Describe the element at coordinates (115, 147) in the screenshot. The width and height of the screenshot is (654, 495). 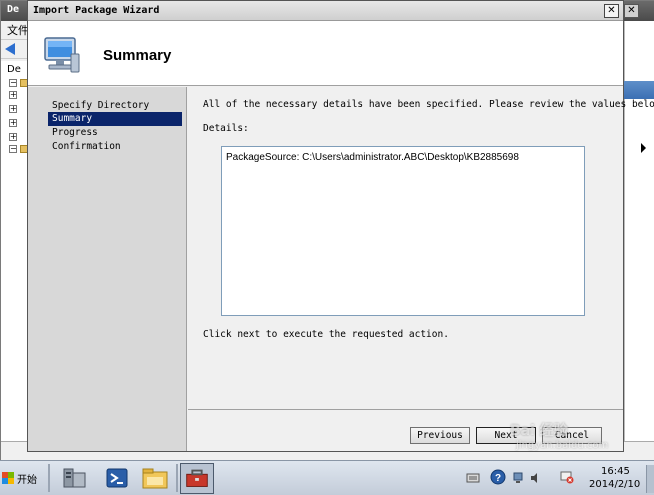
I see `step-confirmation: Confirmation` at that location.